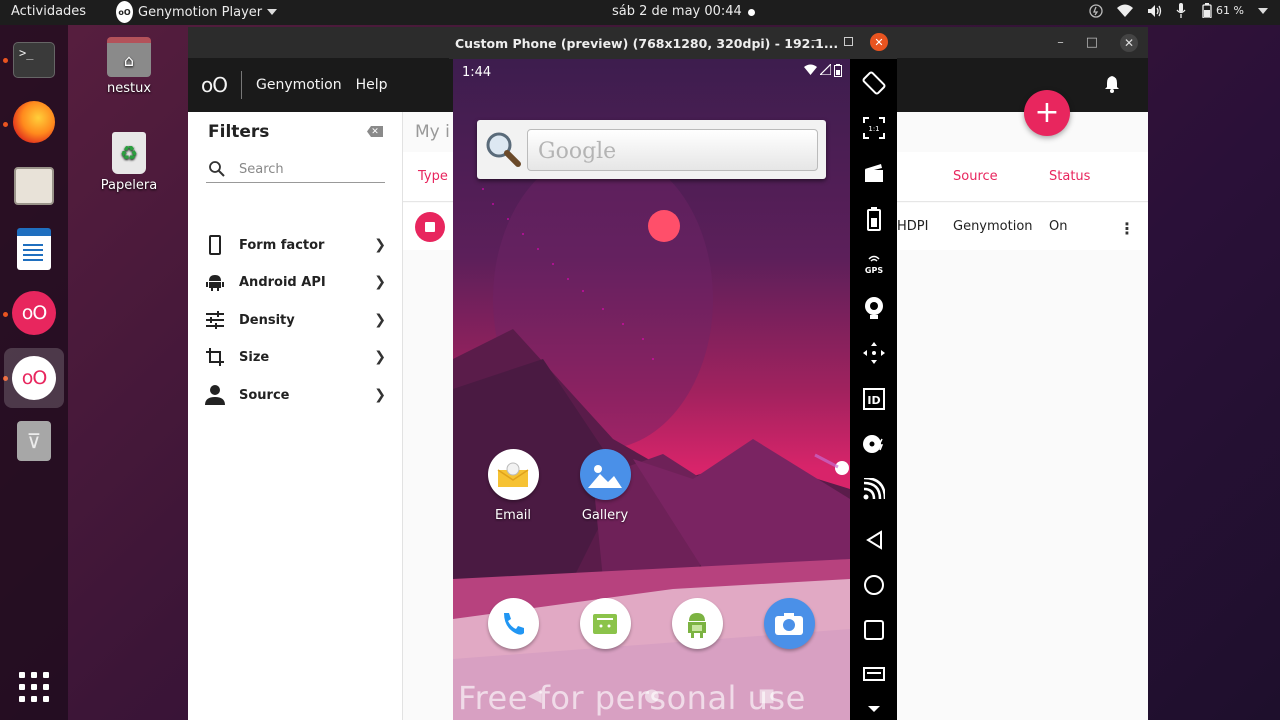 This screenshot has width=1280, height=720. What do you see at coordinates (873, 82) in the screenshot?
I see `rotate-icon` at bounding box center [873, 82].